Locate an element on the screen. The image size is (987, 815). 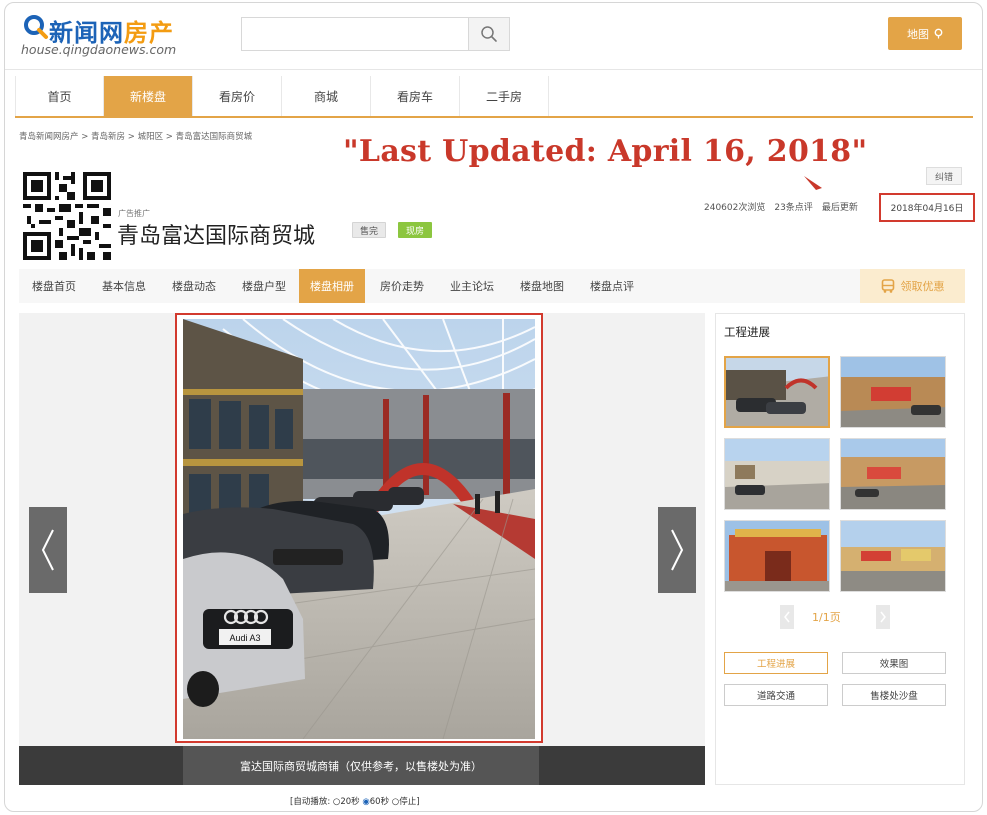
property-stats: 240602次浏览 23条点评 最后更新 is located at coordinates (781, 206).